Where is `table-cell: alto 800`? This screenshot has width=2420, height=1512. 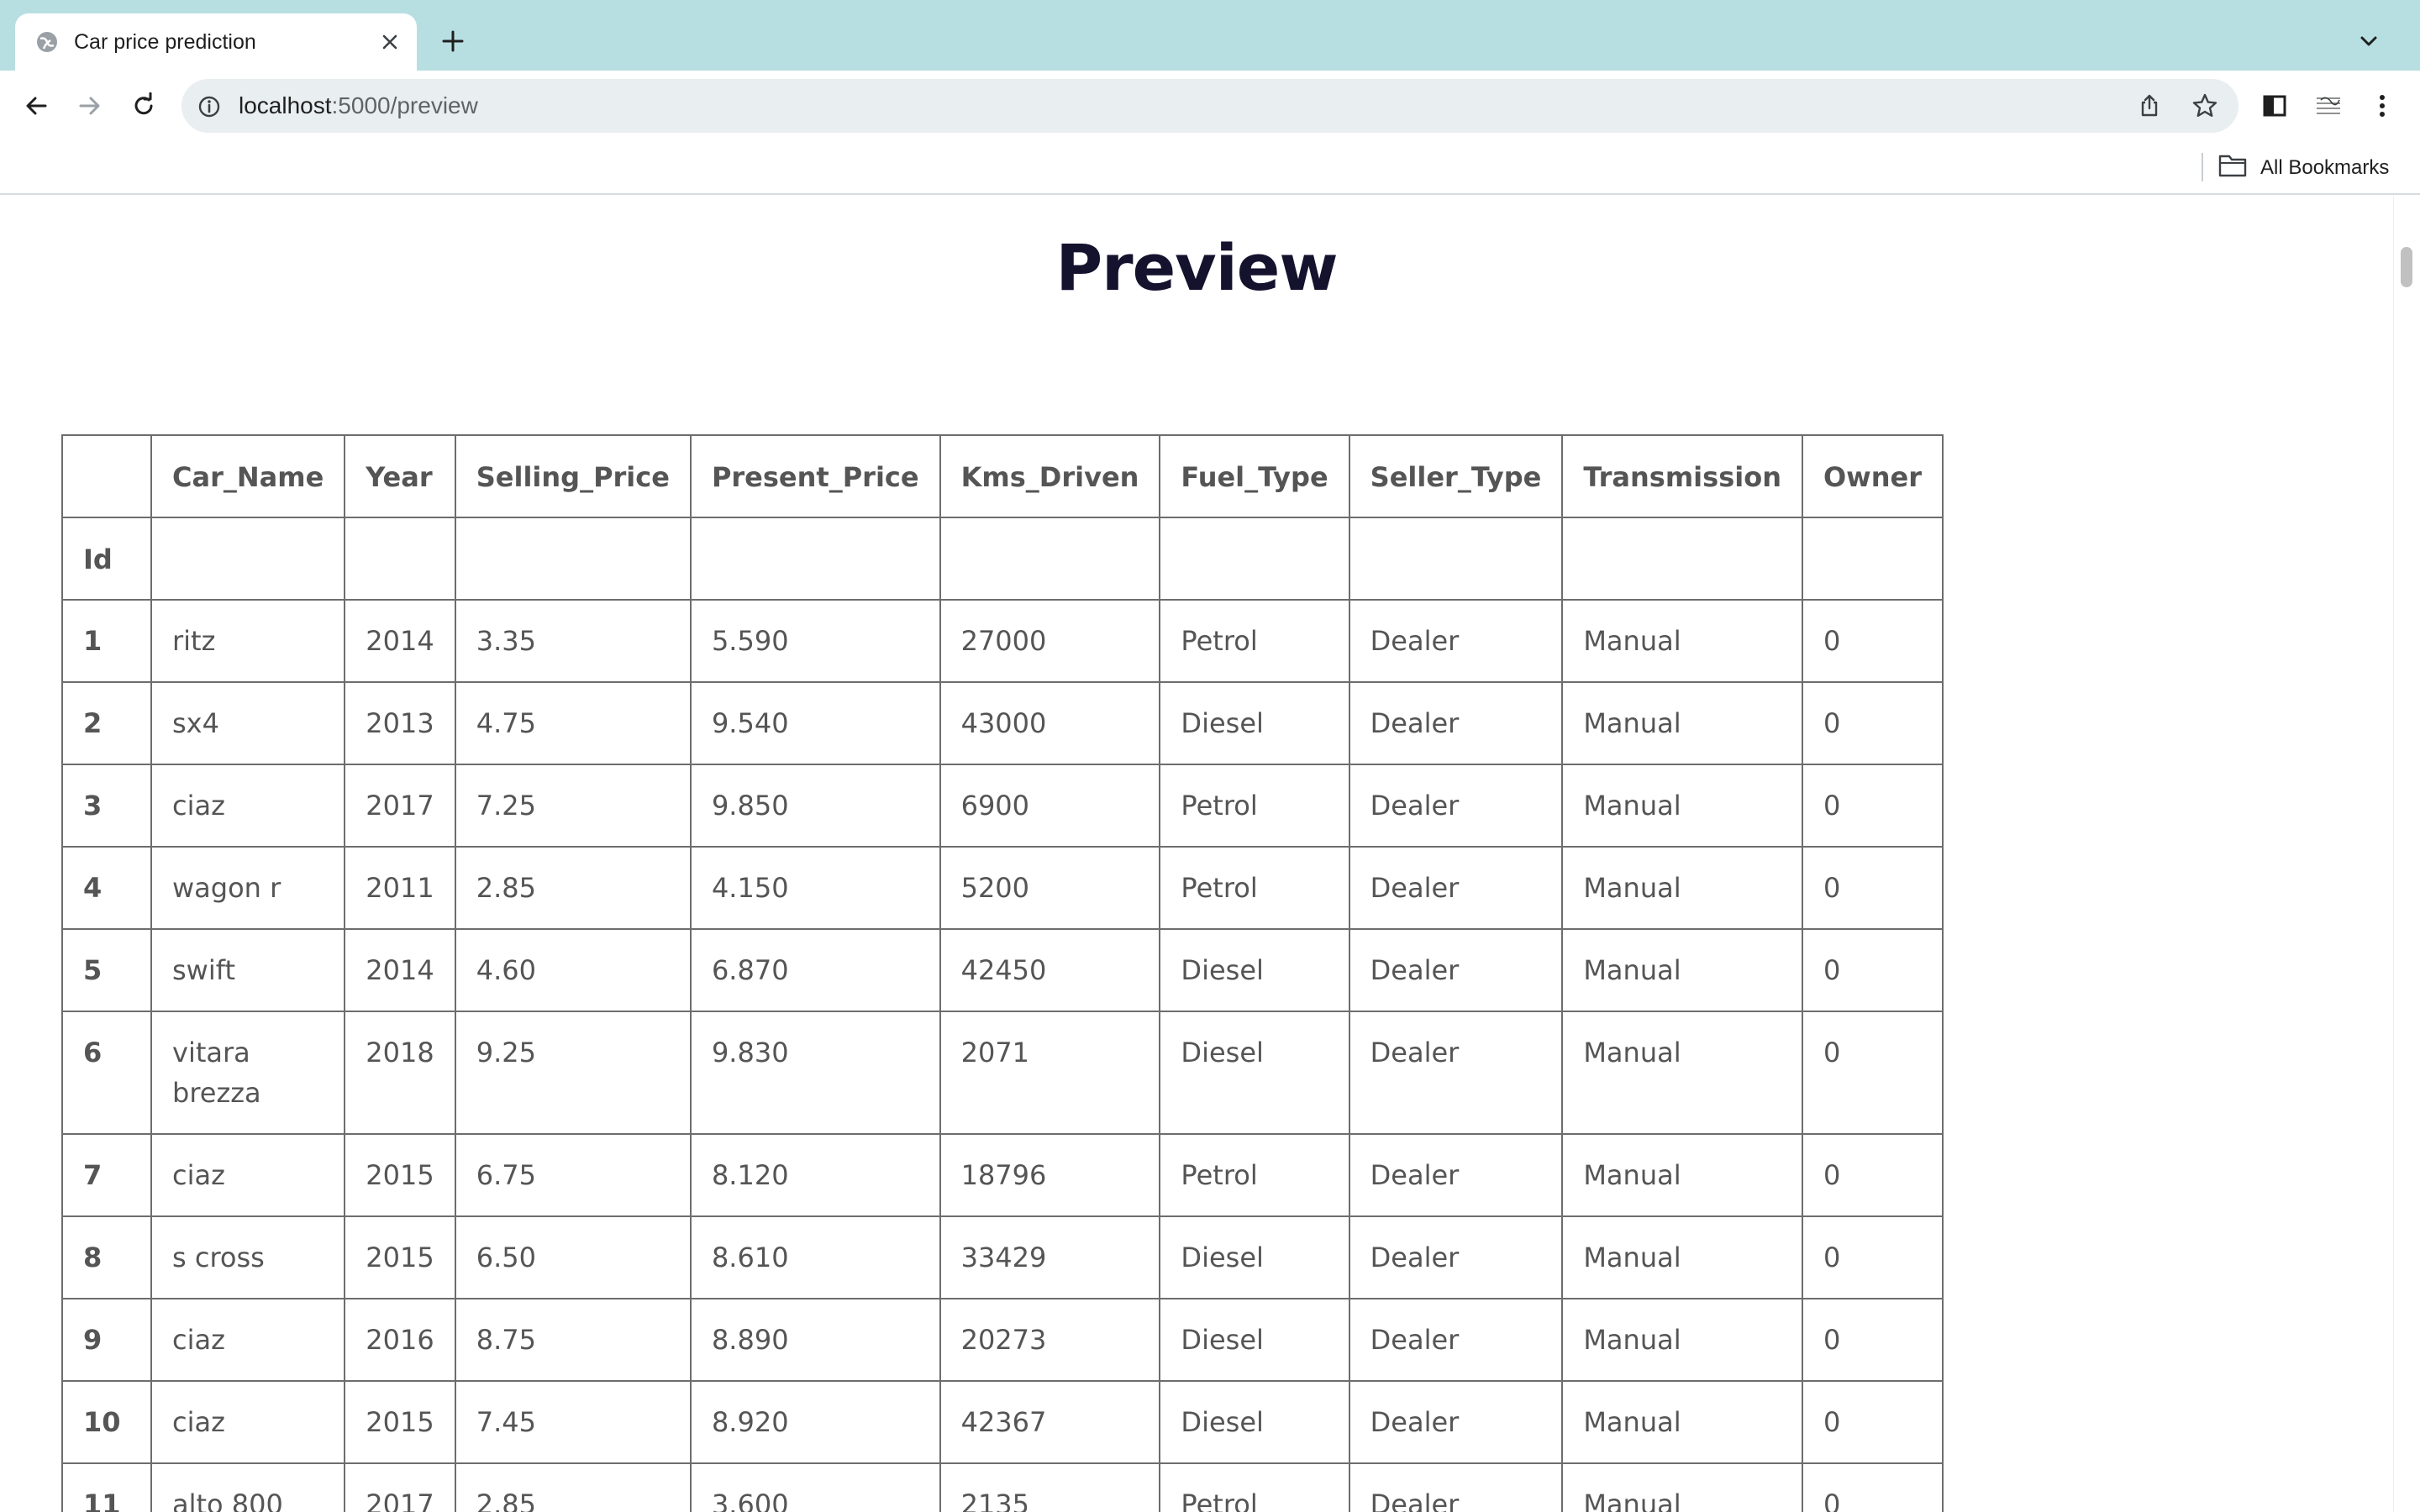 table-cell: alto 800 is located at coordinates (248, 1487).